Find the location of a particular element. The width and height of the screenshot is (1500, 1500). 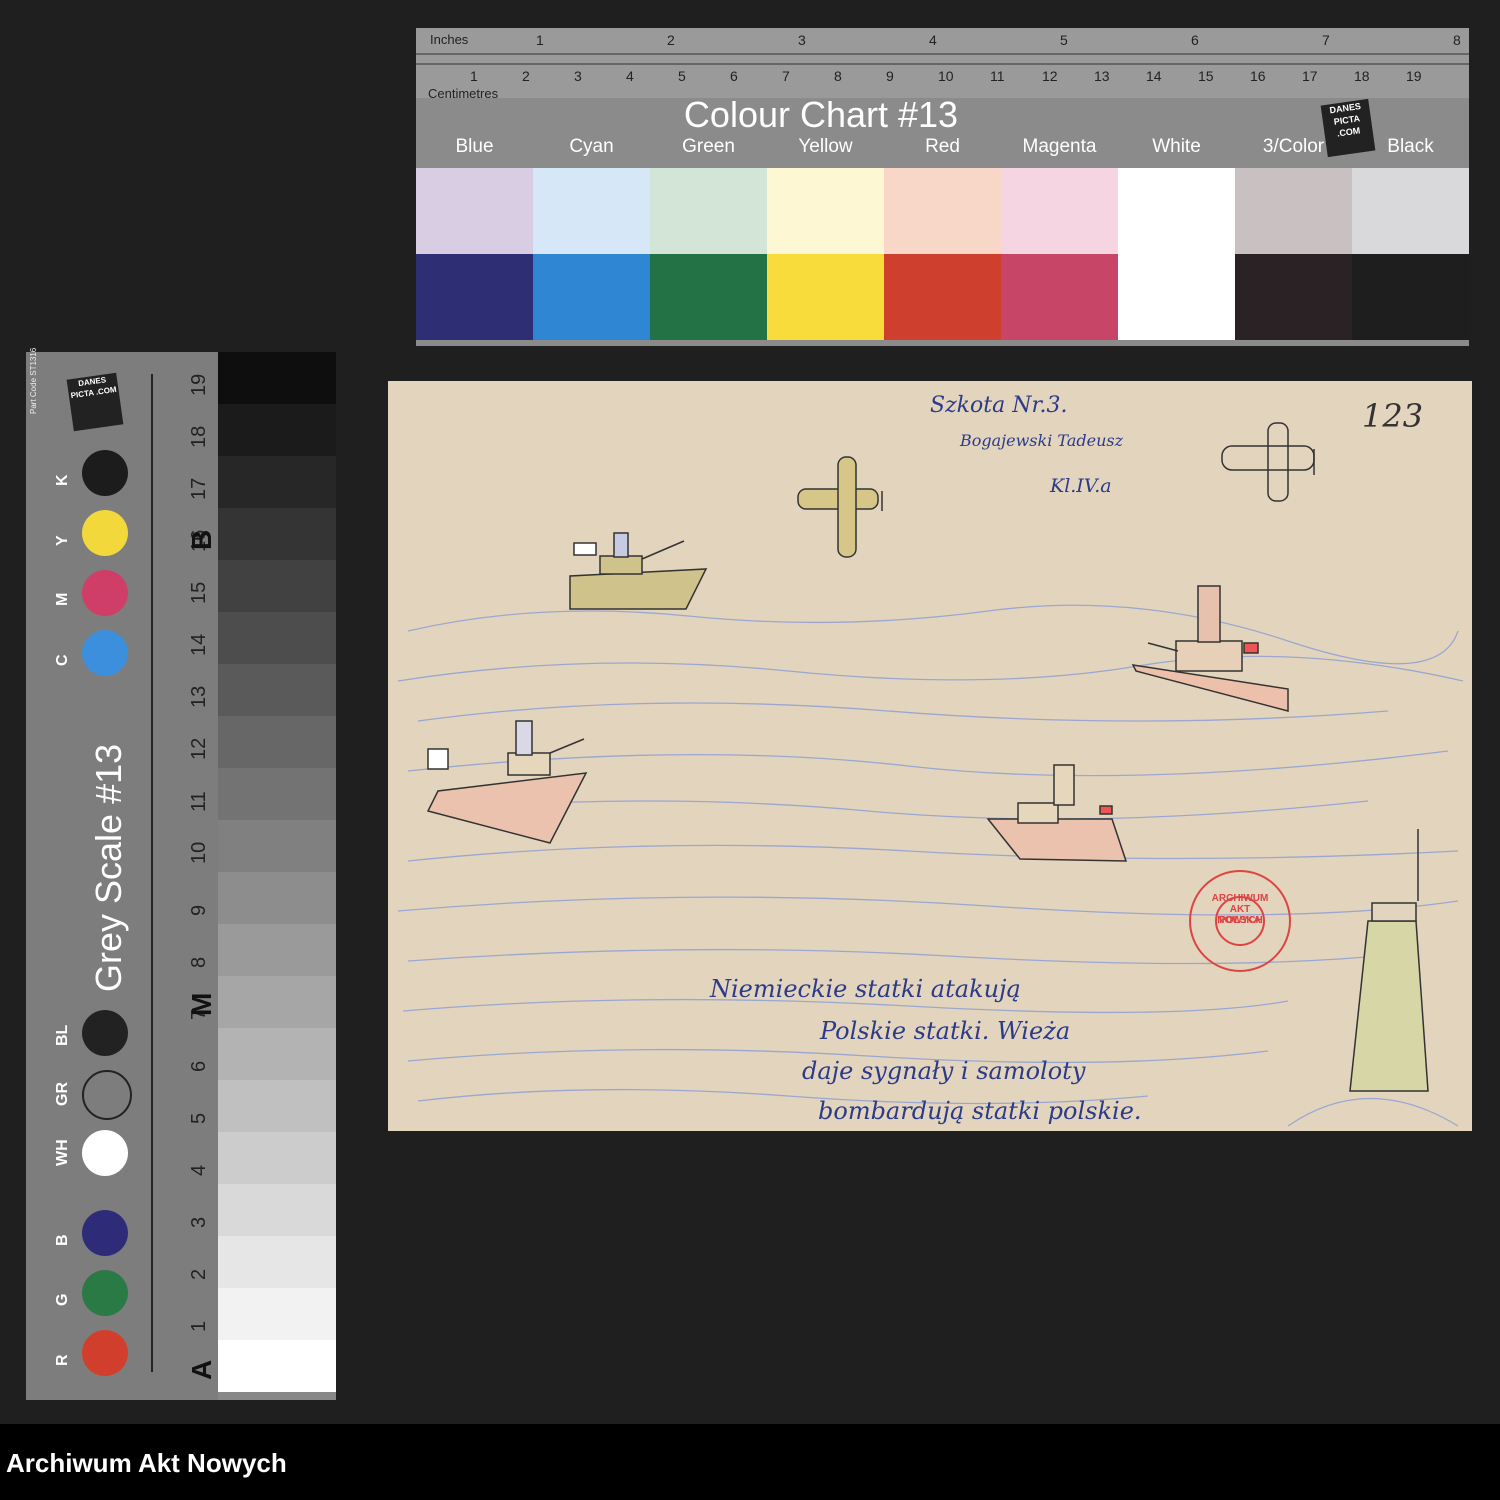

grey-scale-number: 17 is located at coordinates (199, 488).